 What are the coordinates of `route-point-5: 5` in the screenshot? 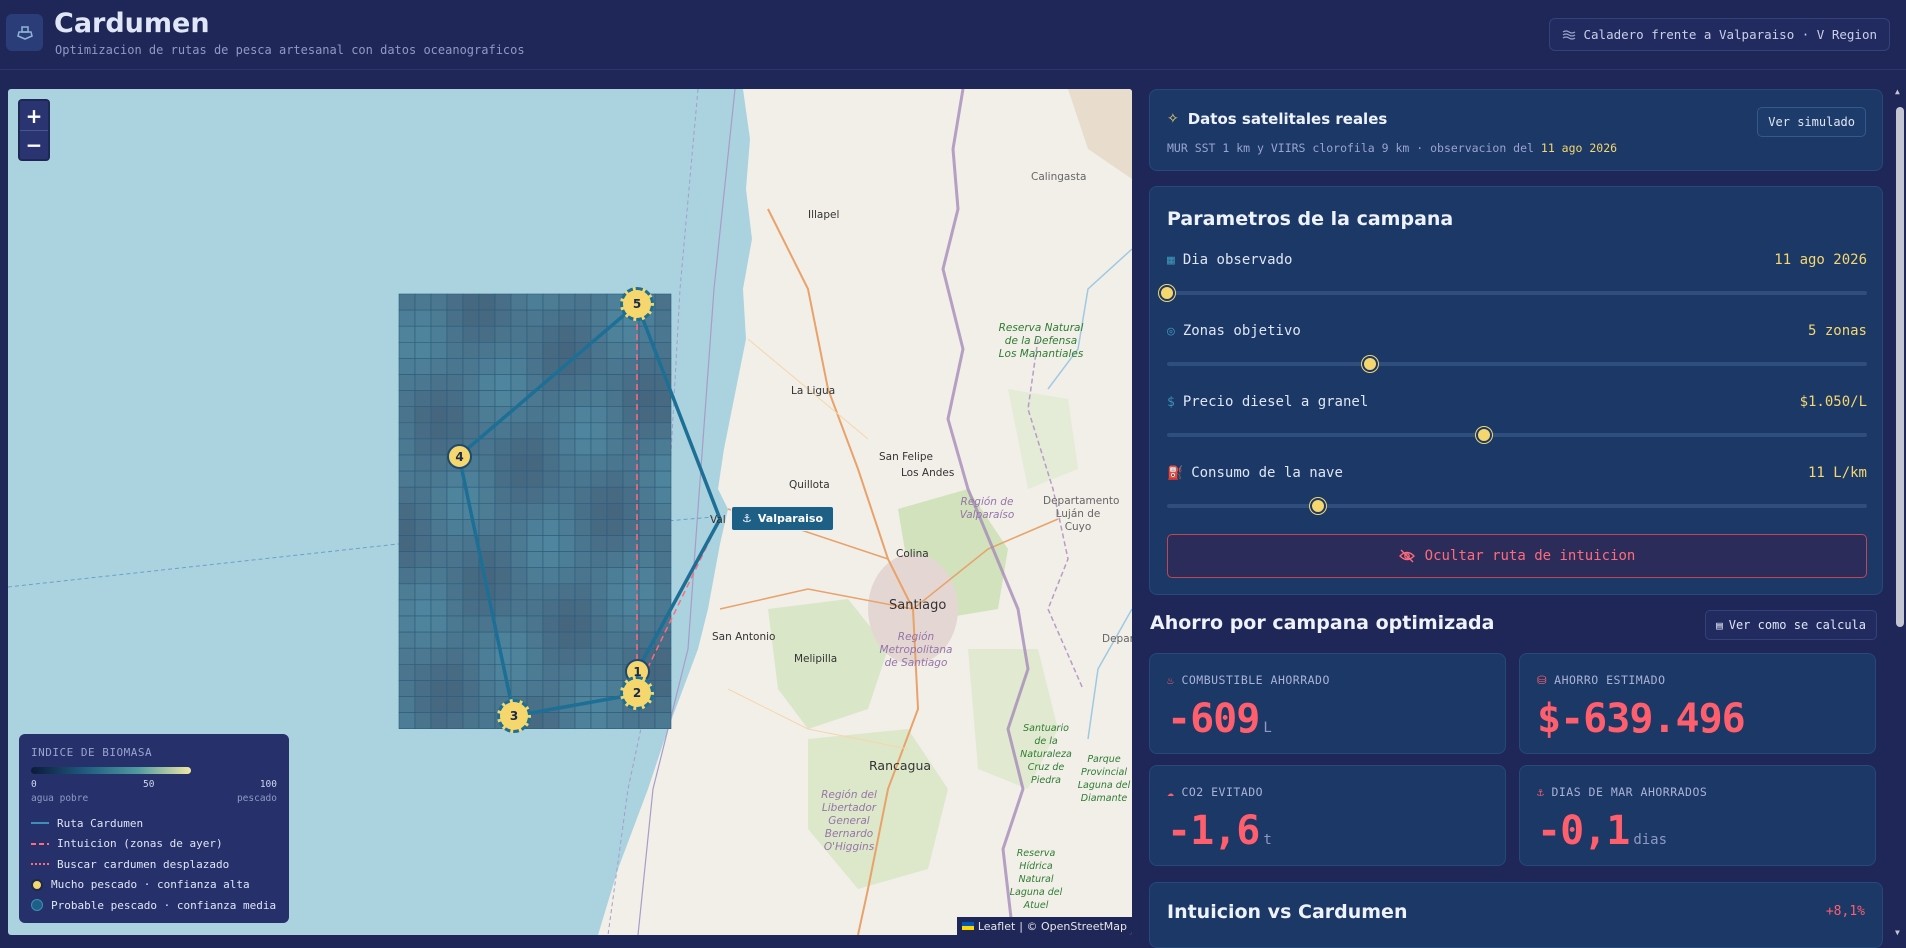 It's located at (637, 304).